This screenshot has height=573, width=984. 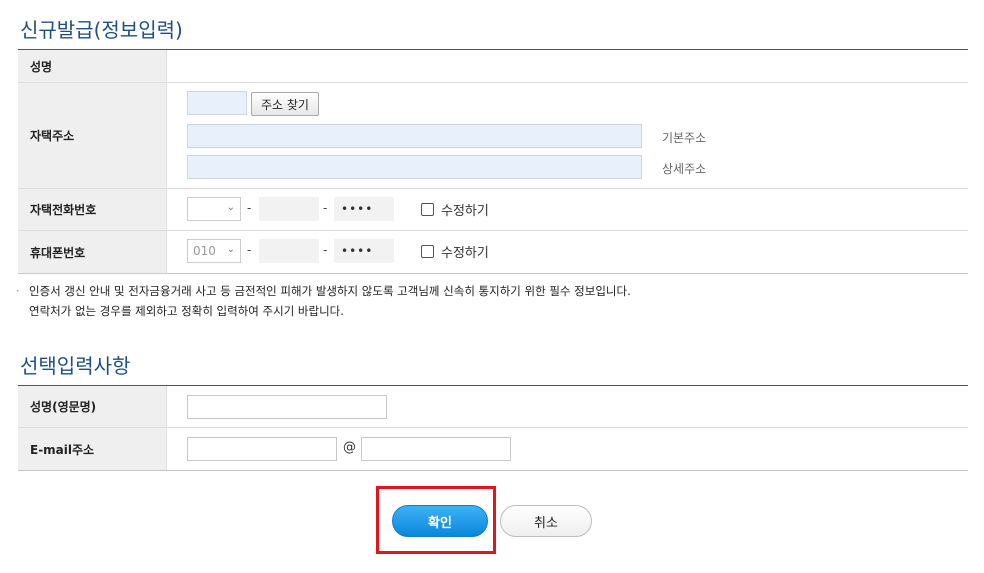 What do you see at coordinates (262, 449) in the screenshot?
I see `email-user-input` at bounding box center [262, 449].